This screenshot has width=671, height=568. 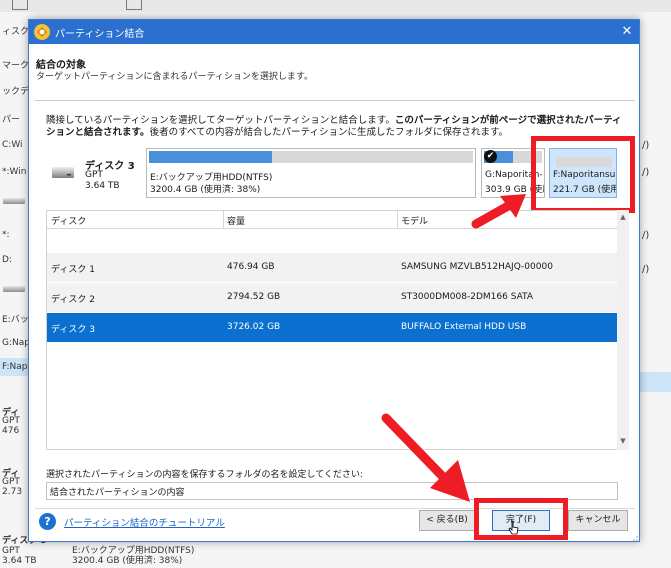 What do you see at coordinates (220, 120) in the screenshot?
I see `description-normal: 隣接しているパーティションを選択してターゲットパーティションと結合します。` at bounding box center [220, 120].